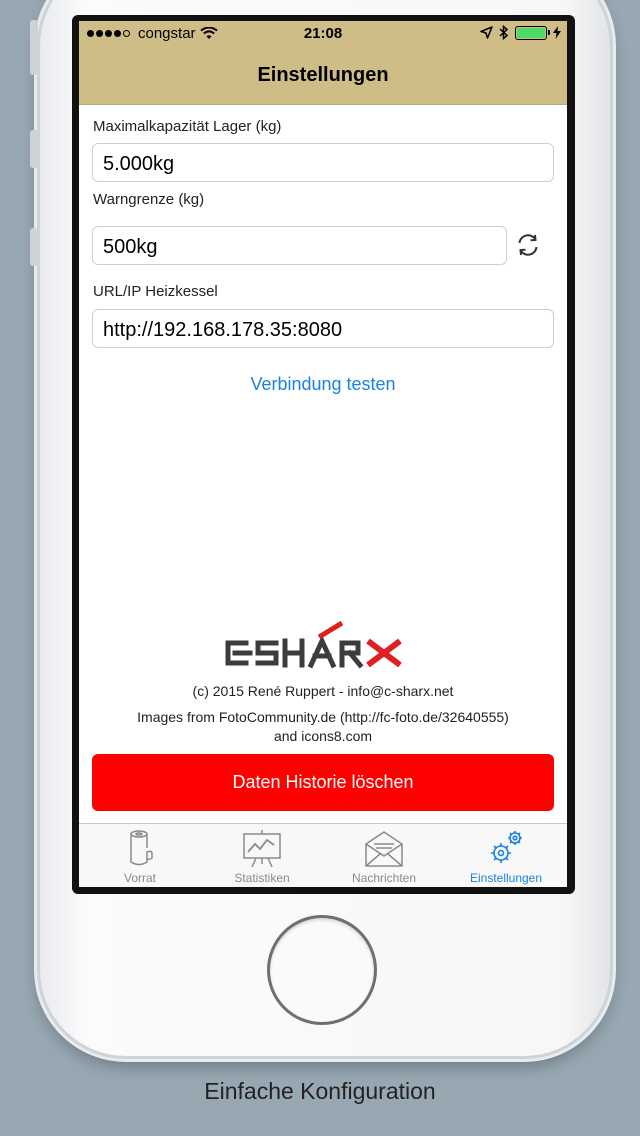 The image size is (640, 1136). What do you see at coordinates (155, 291) in the screenshot?
I see `url-label: URL/IP Heizkessel` at bounding box center [155, 291].